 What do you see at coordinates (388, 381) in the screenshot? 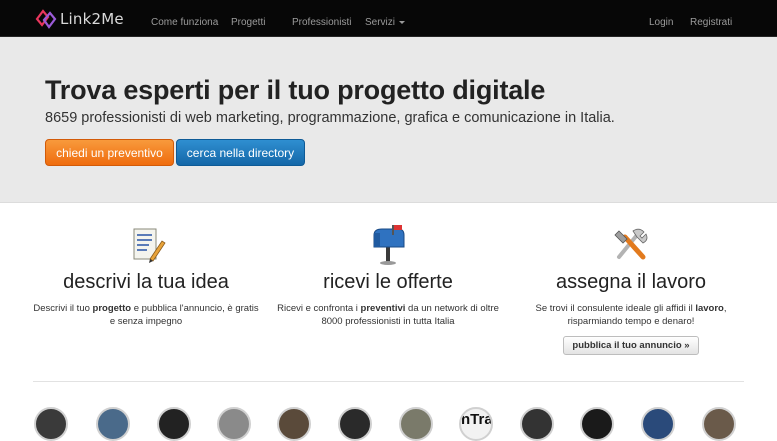
I see `section-divider` at bounding box center [388, 381].